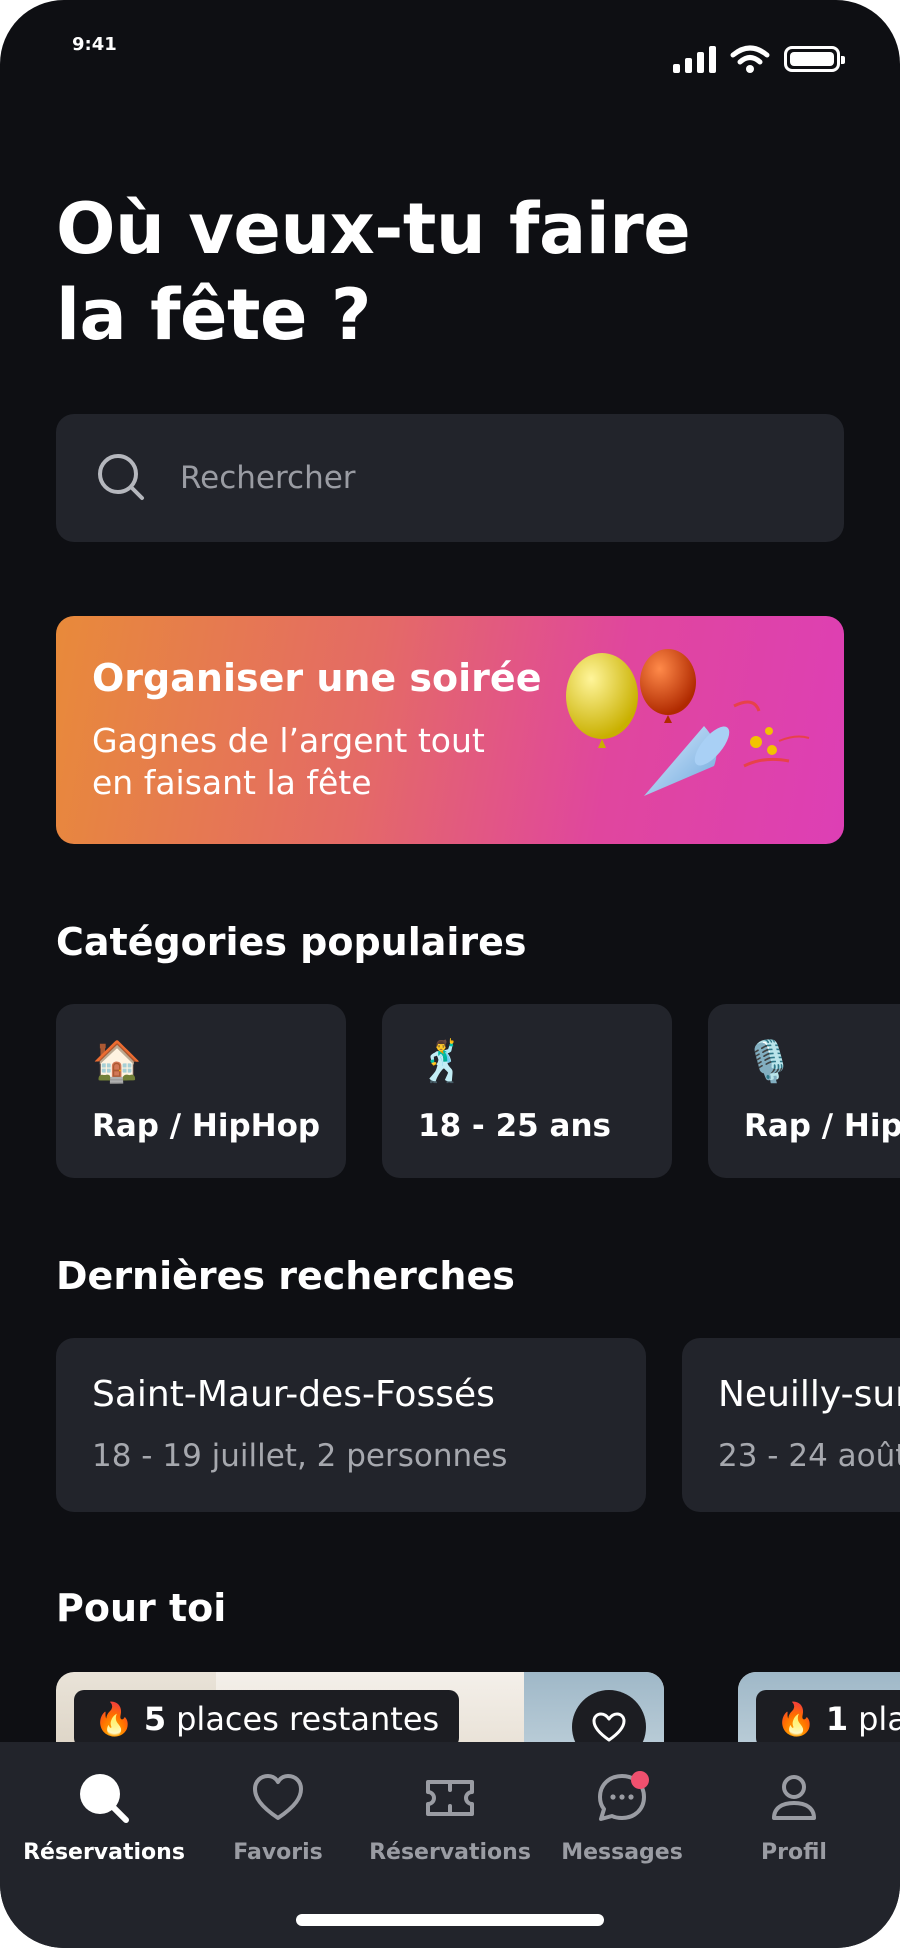 Image resolution: width=900 pixels, height=1948 pixels. I want to click on availability-badge: 🔥 5 places restantes, so click(267, 1719).